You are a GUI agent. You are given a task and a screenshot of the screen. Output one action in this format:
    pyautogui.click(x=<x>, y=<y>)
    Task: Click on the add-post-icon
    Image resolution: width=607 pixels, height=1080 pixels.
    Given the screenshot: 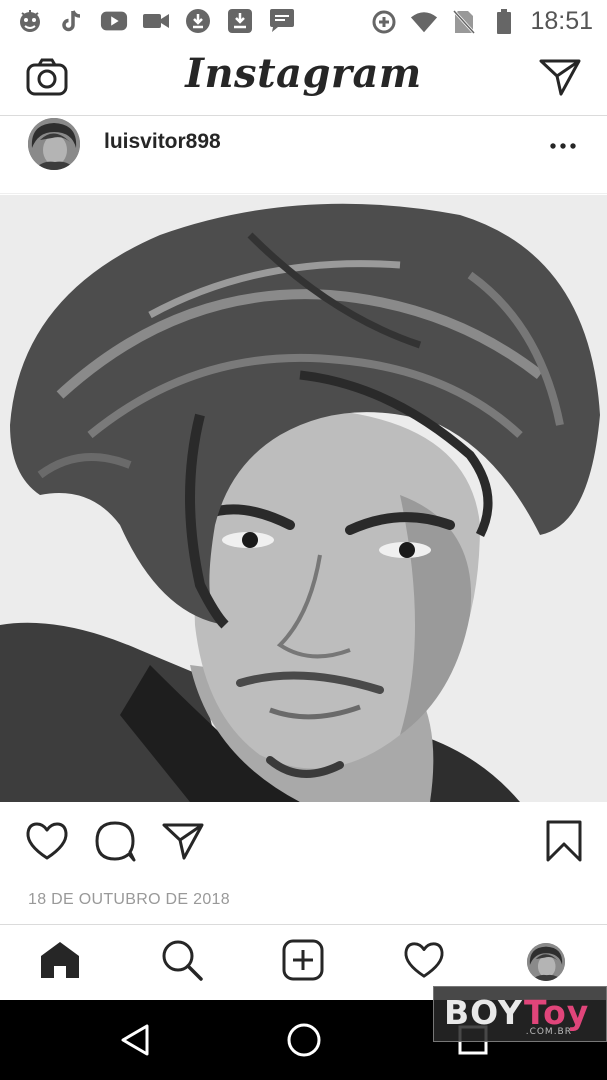 What is the action you would take?
    pyautogui.click(x=303, y=962)
    